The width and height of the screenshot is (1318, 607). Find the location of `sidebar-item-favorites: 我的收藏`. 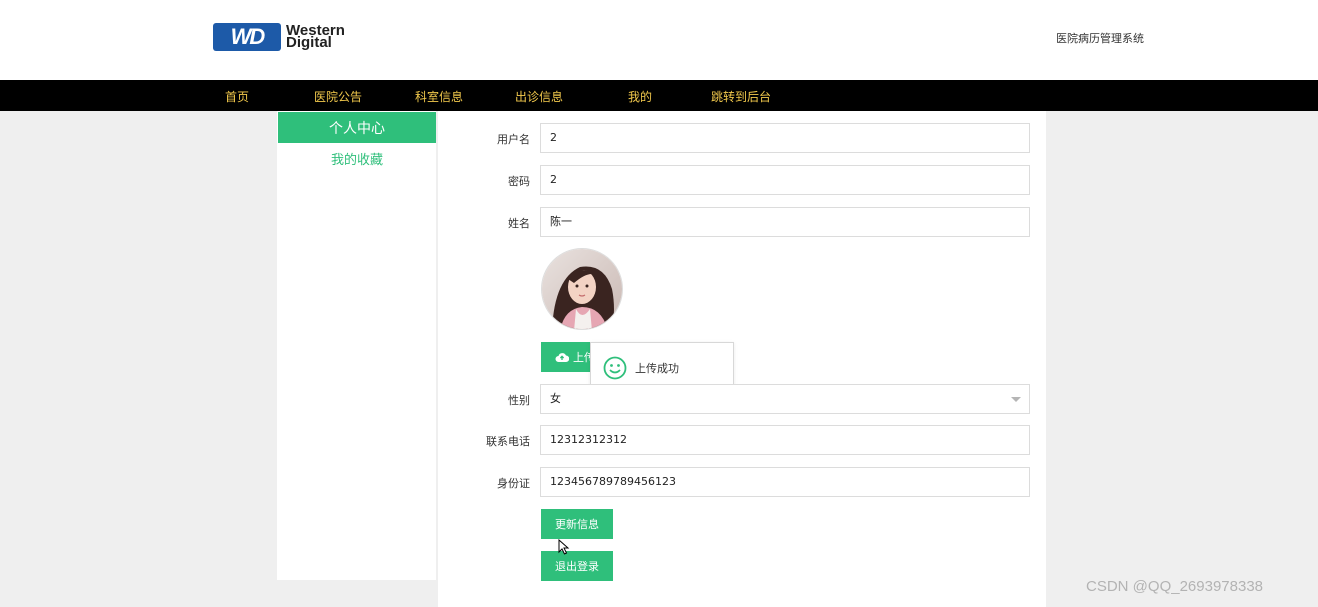

sidebar-item-favorites: 我的收藏 is located at coordinates (357, 158).